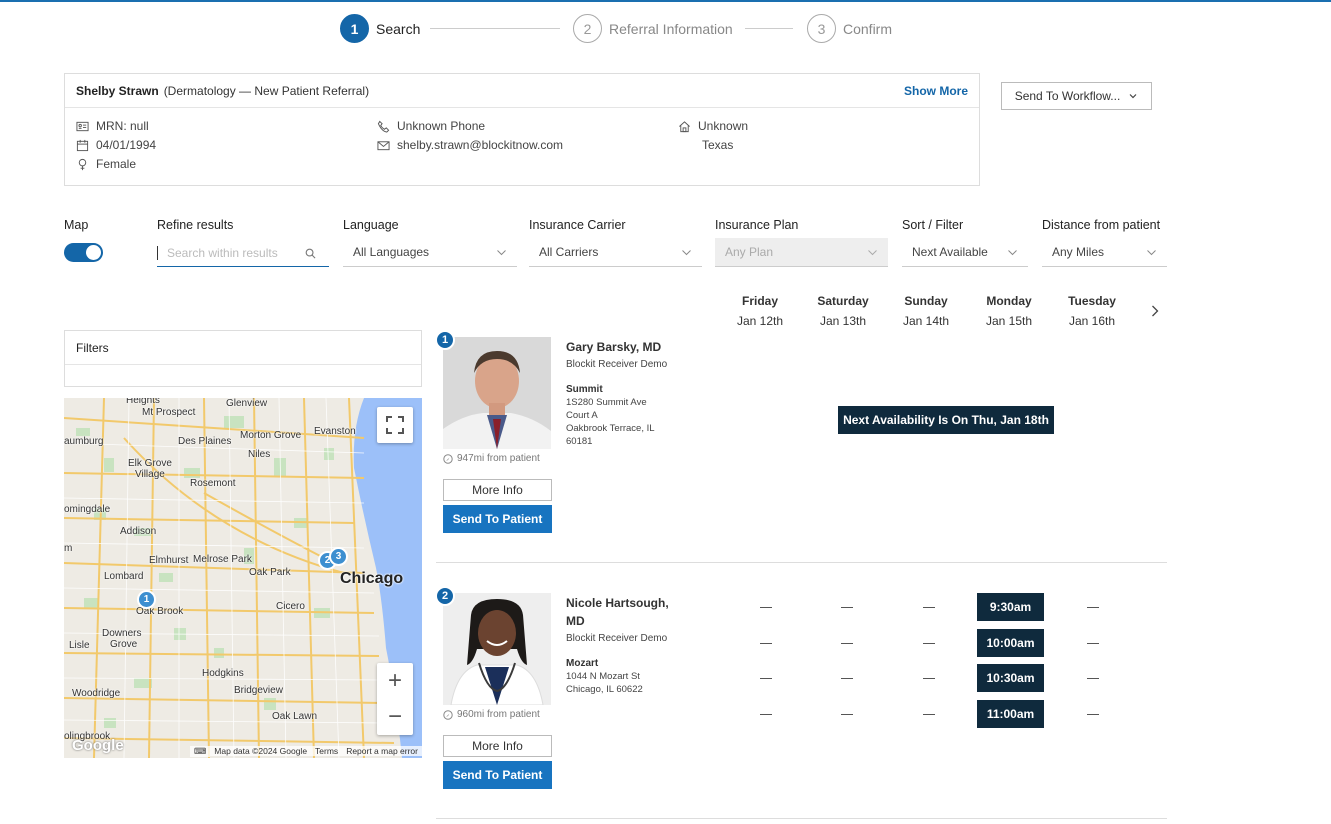  What do you see at coordinates (227, 253) in the screenshot?
I see `search-input` at bounding box center [227, 253].